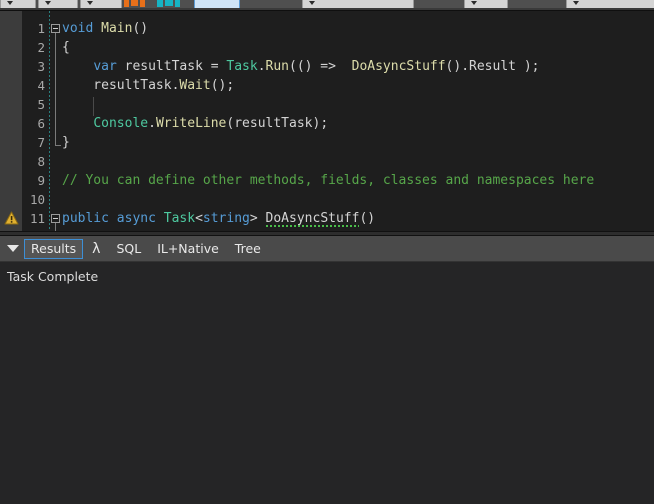 Image resolution: width=654 pixels, height=504 pixels. I want to click on editor-left-margin, so click(11, 121).